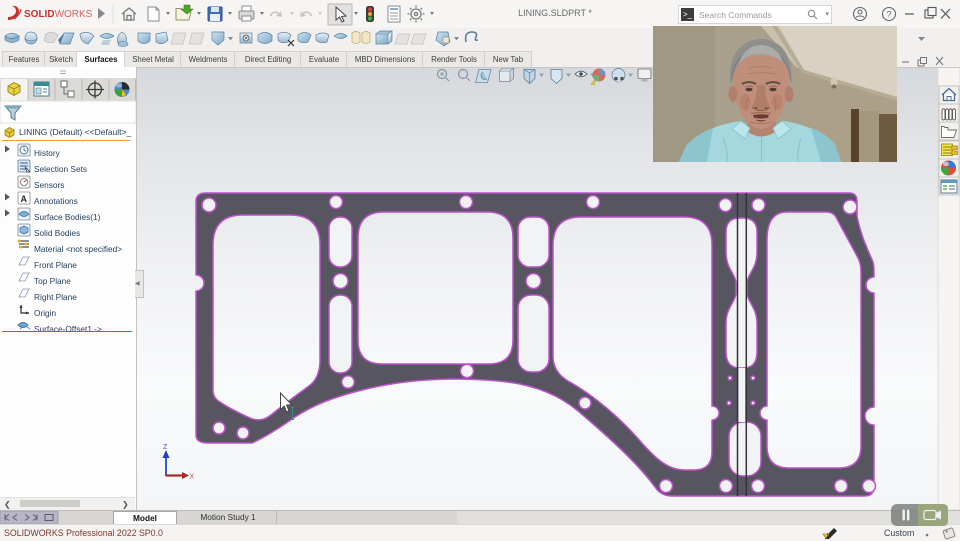 This screenshot has width=960, height=541. I want to click on svg-text: SOLIDWORKS, so click(58, 14).